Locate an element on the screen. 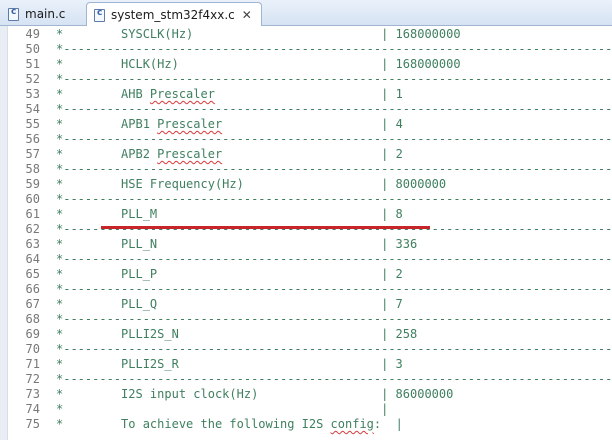  code-segment: * SYSCLK(Hz) | 168000000 is located at coordinates (258, 34).